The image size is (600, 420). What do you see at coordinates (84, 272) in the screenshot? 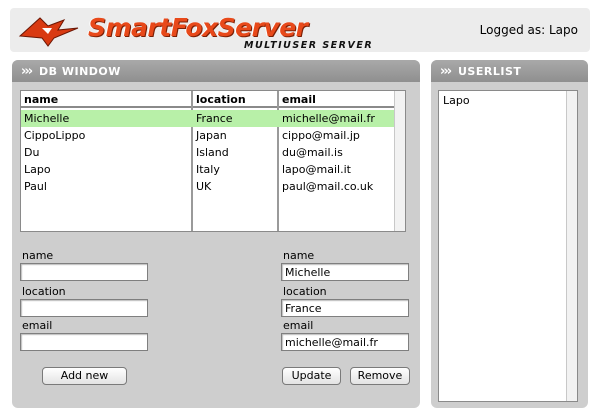
I see `add-name-input` at bounding box center [84, 272].